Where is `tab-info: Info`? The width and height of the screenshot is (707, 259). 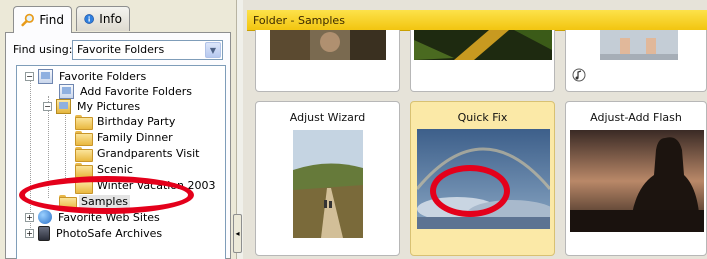 tab-info: Info is located at coordinates (103, 18).